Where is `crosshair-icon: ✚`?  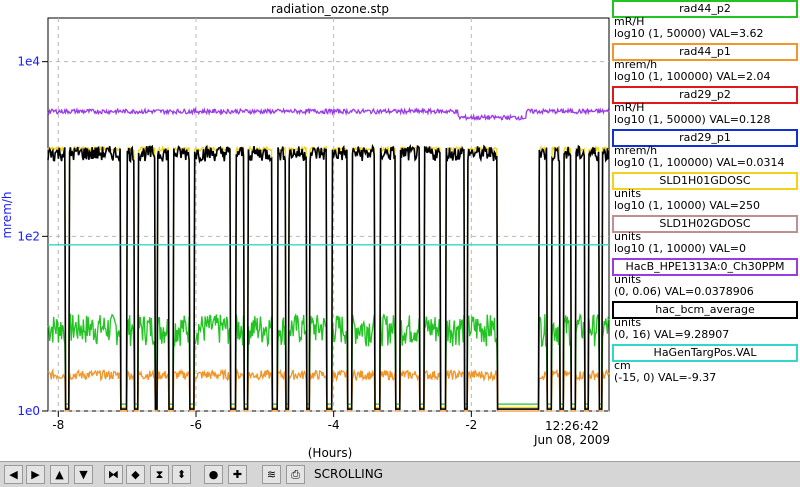 crosshair-icon: ✚ is located at coordinates (237, 474).